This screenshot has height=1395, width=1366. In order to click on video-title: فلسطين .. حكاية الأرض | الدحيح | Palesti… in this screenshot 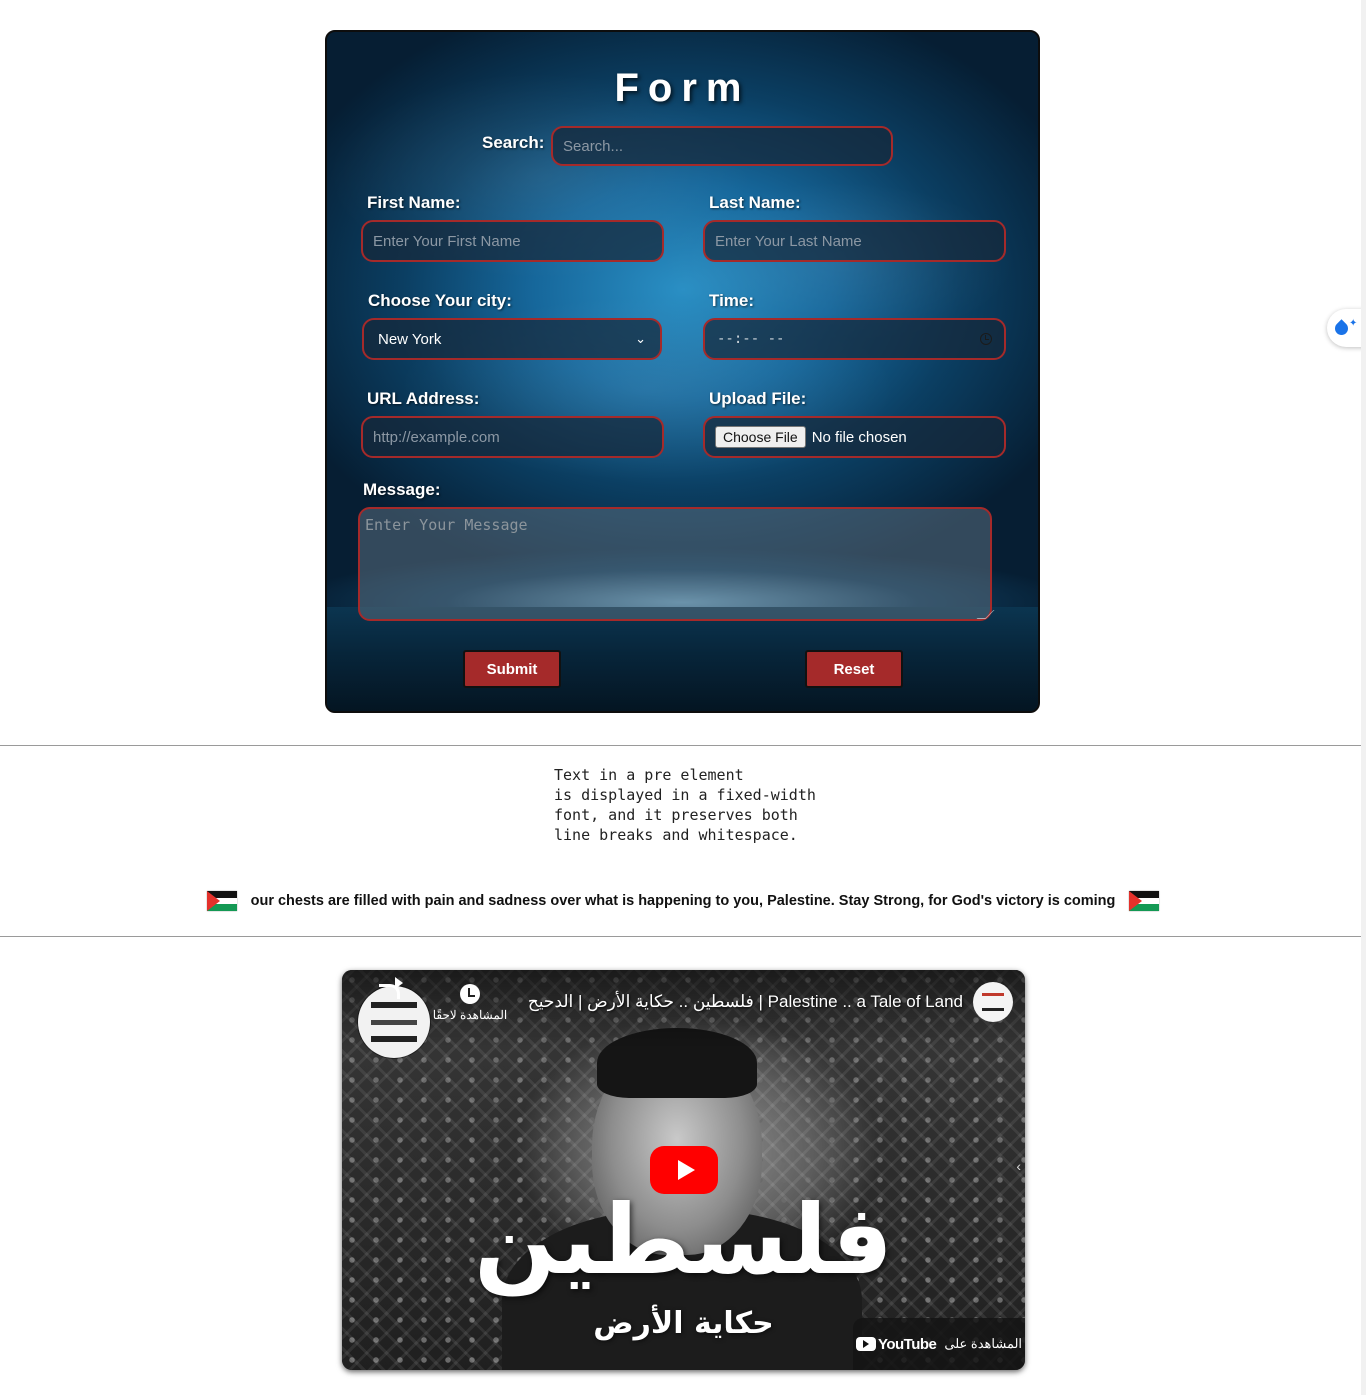, I will do `click(745, 1002)`.